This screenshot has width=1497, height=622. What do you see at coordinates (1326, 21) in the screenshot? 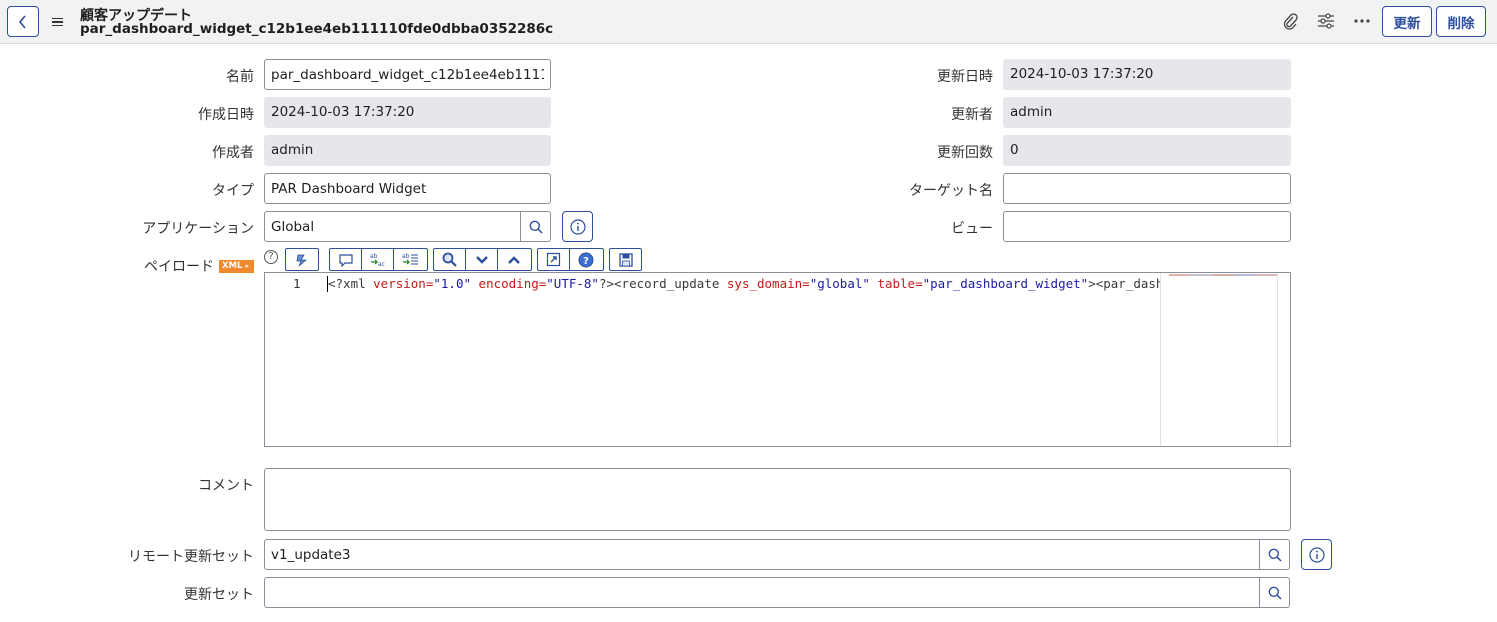
I see `sliders-icon` at bounding box center [1326, 21].